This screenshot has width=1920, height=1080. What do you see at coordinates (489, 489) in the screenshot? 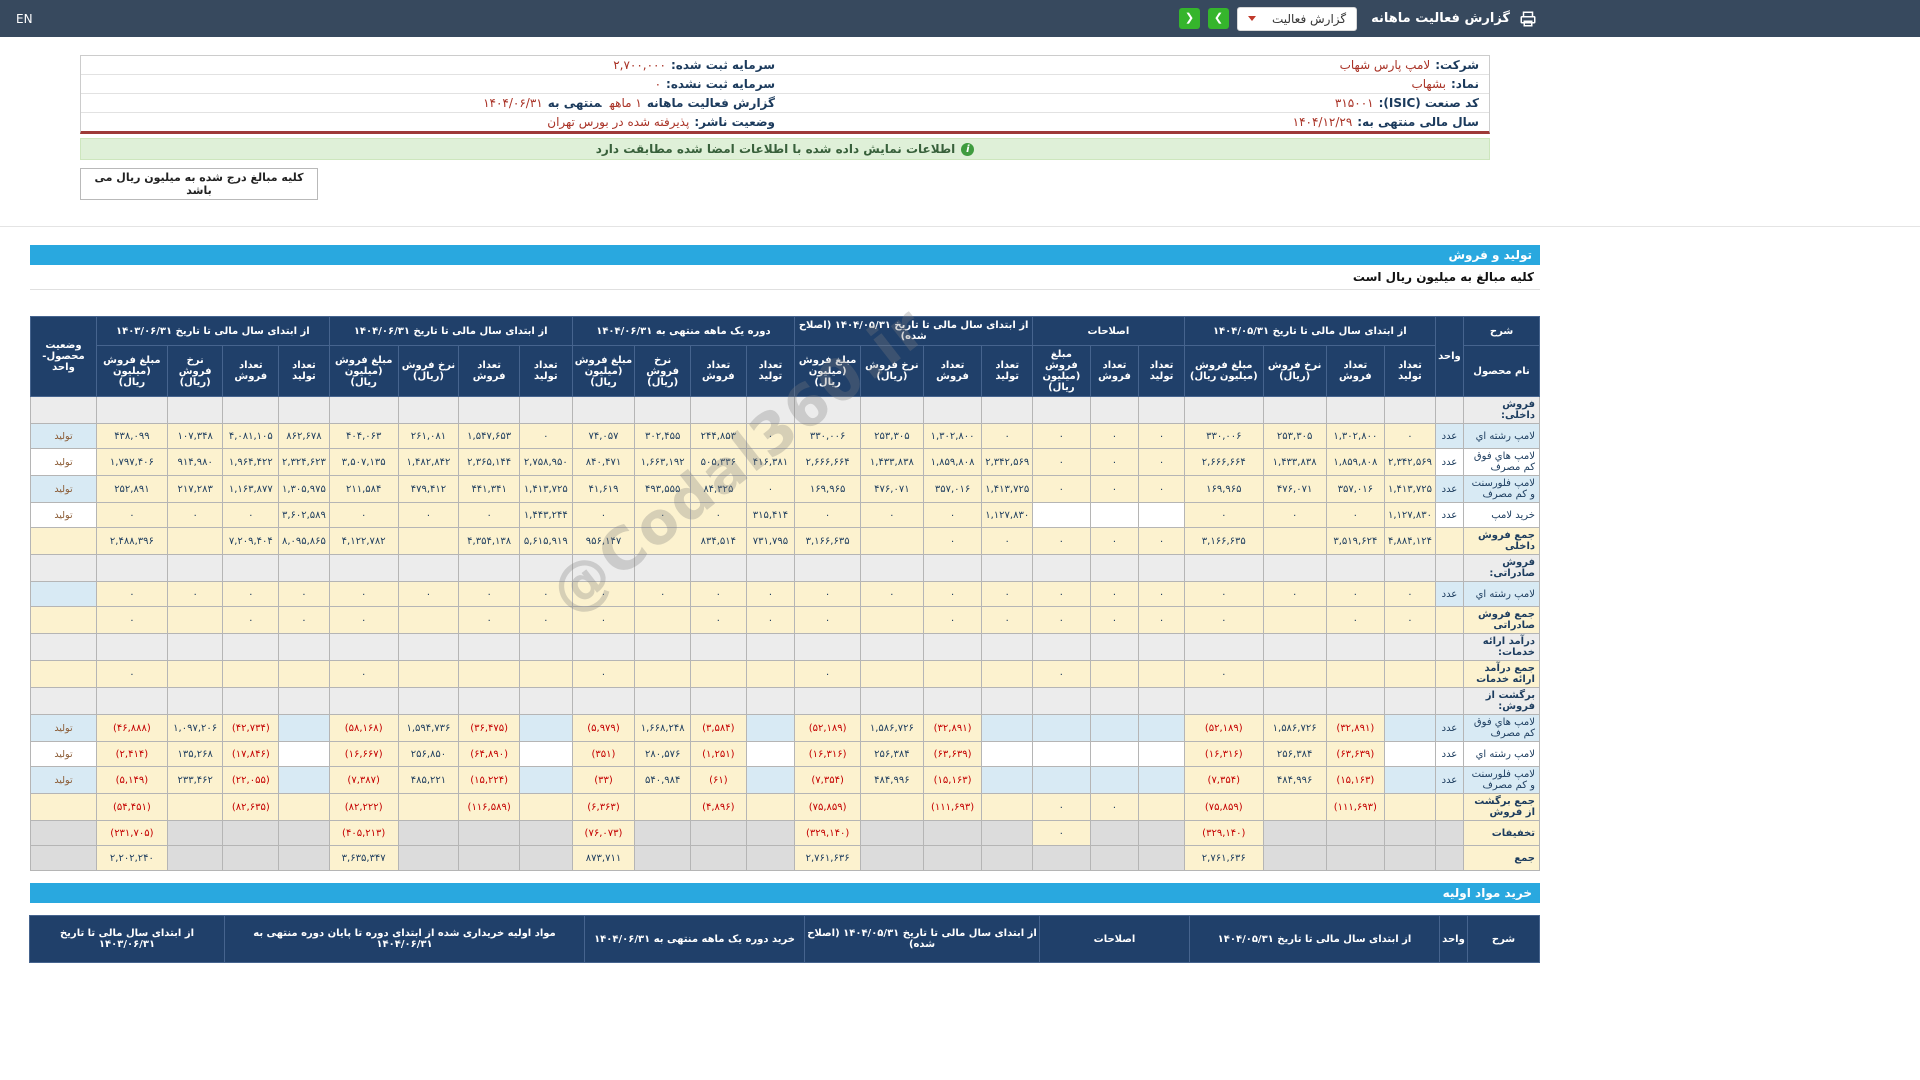
I see `value-cell: ۴۴۱,۳۴۱` at bounding box center [489, 489].